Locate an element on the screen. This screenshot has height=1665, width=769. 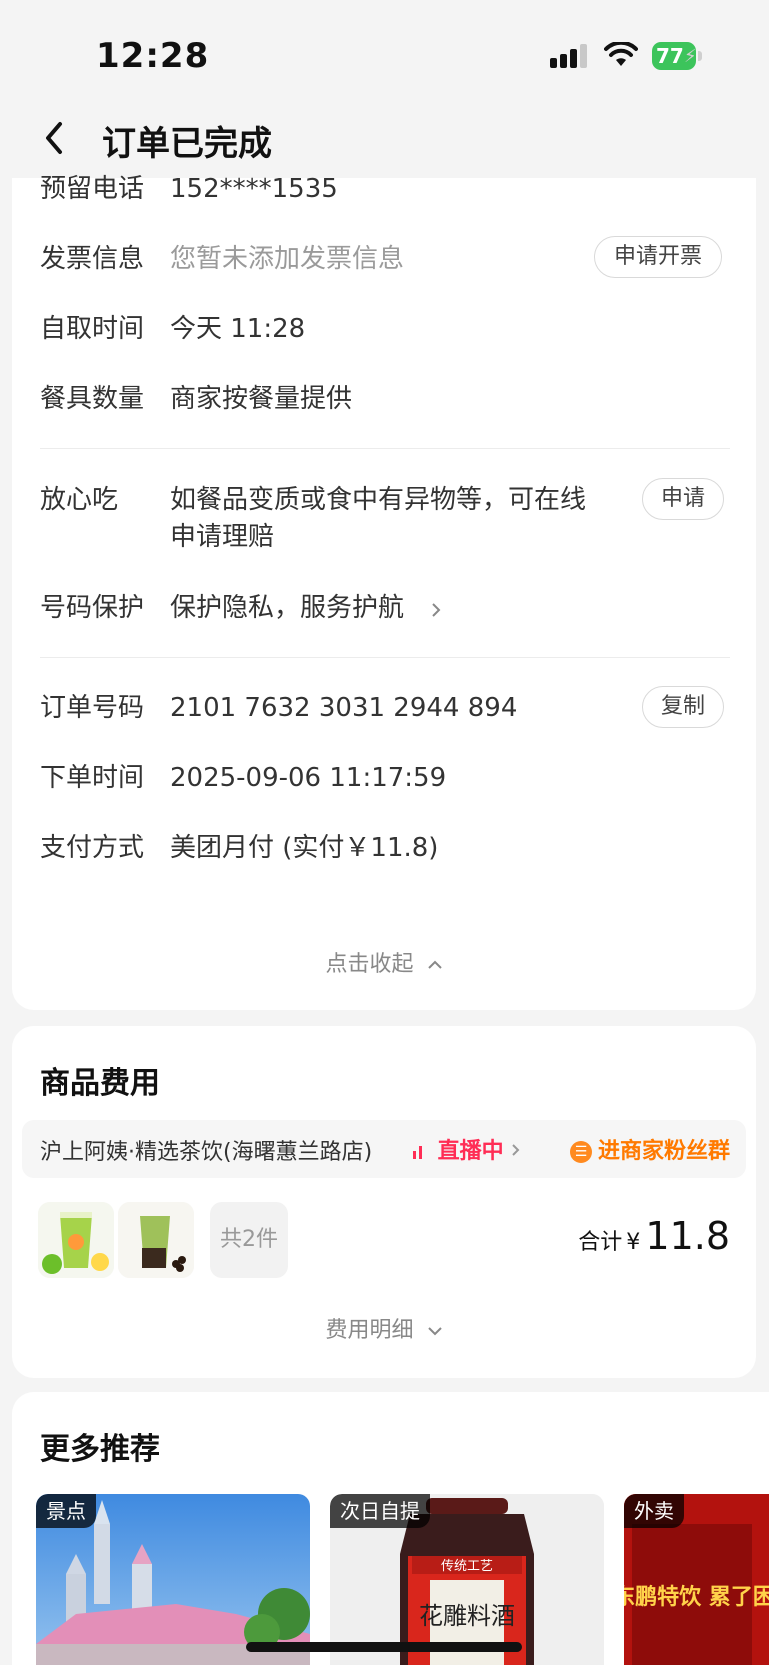
recommend-item: 鲁东鹏特饮 累了困了 外卖 is located at coordinates (696, 1579).